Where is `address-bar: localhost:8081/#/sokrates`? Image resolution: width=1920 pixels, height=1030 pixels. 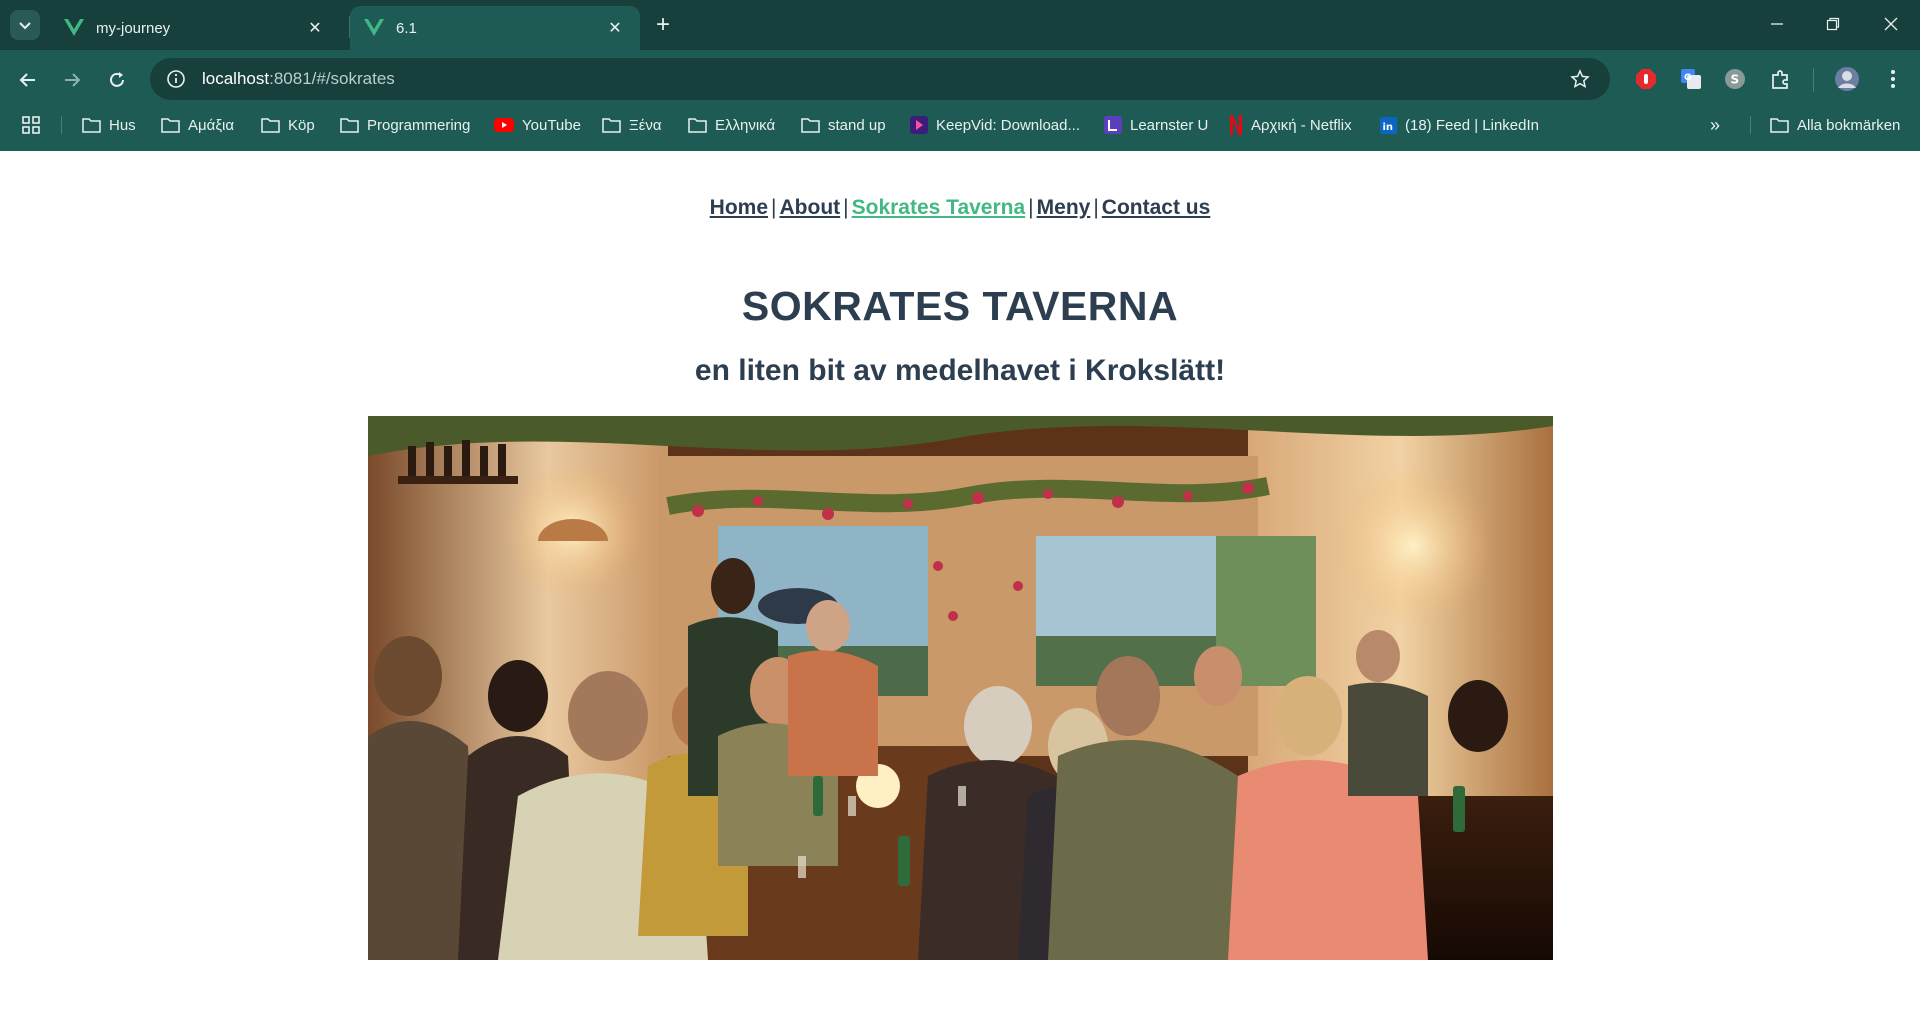 address-bar: localhost:8081/#/sokrates is located at coordinates (880, 79).